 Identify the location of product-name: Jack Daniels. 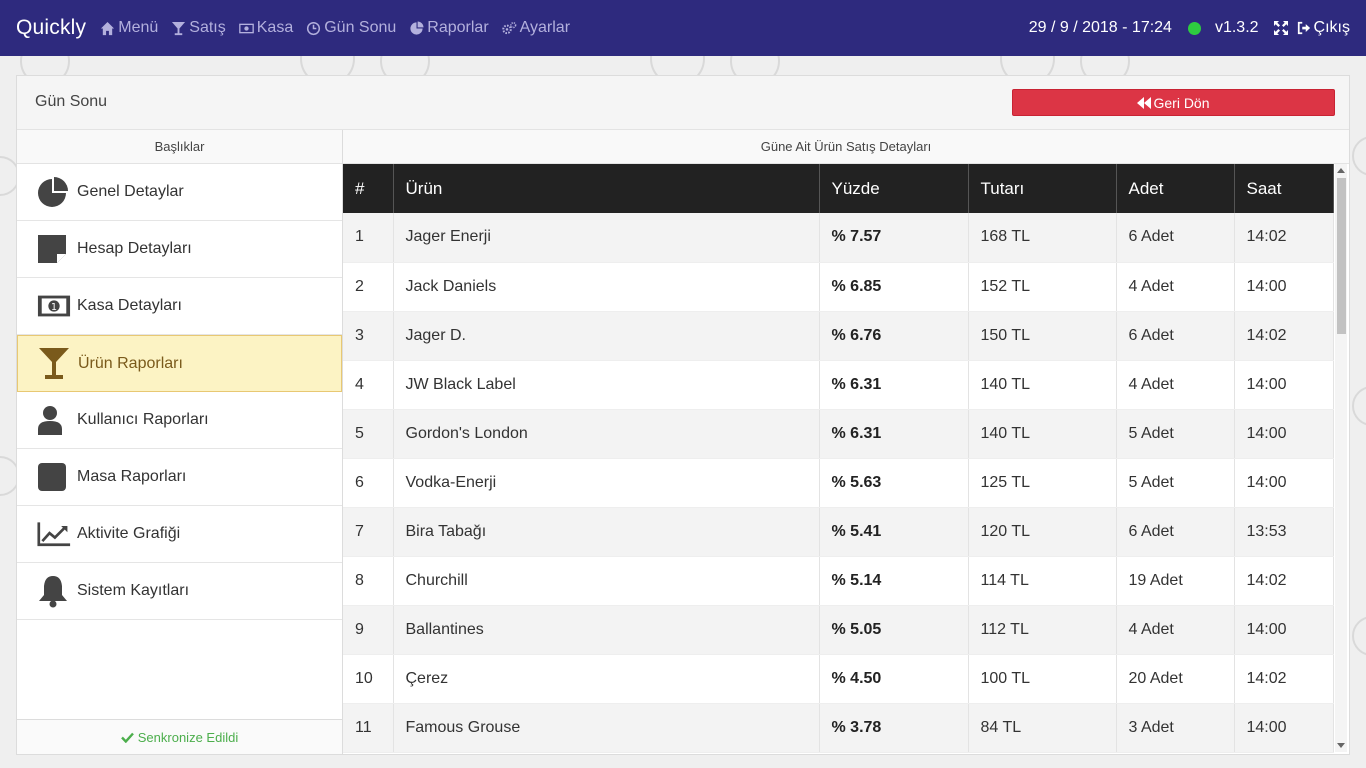
(606, 287).